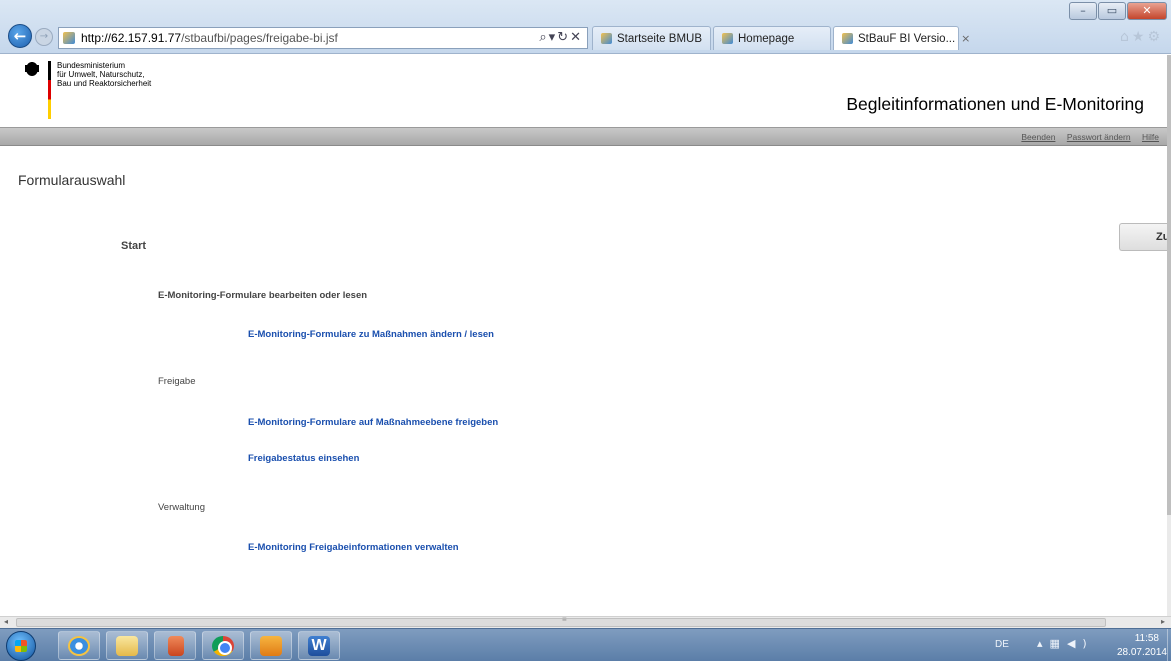 The image size is (1171, 662). Describe the element at coordinates (1145, 237) in the screenshot. I see `back-button: Zurück` at that location.